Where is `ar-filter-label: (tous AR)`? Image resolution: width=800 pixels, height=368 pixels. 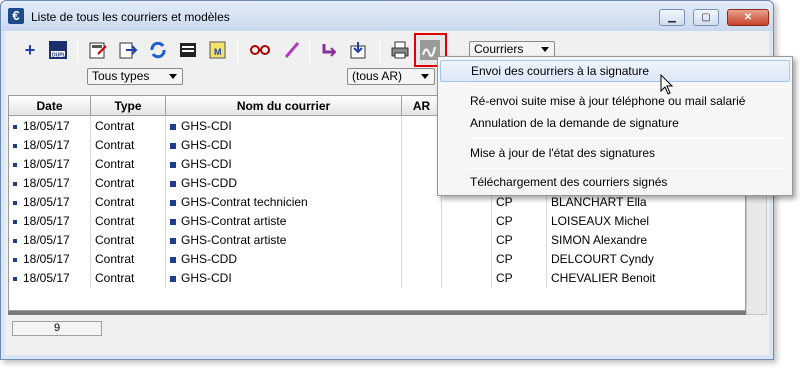 ar-filter-label: (tous AR) is located at coordinates (377, 76).